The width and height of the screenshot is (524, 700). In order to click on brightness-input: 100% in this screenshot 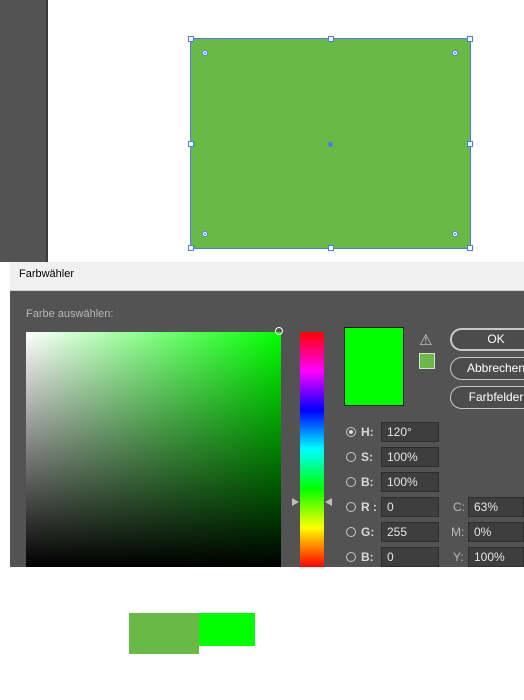, I will do `click(410, 482)`.